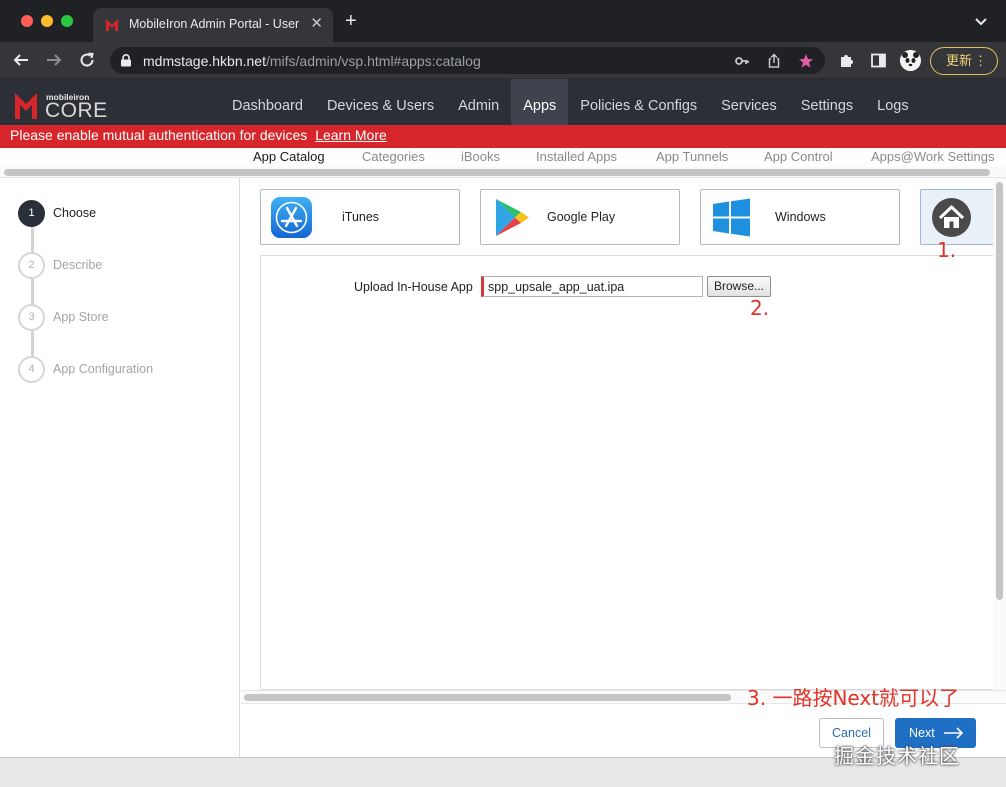 This screenshot has height=787, width=1006. What do you see at coordinates (959, 60) in the screenshot?
I see `update-label: 更新` at bounding box center [959, 60].